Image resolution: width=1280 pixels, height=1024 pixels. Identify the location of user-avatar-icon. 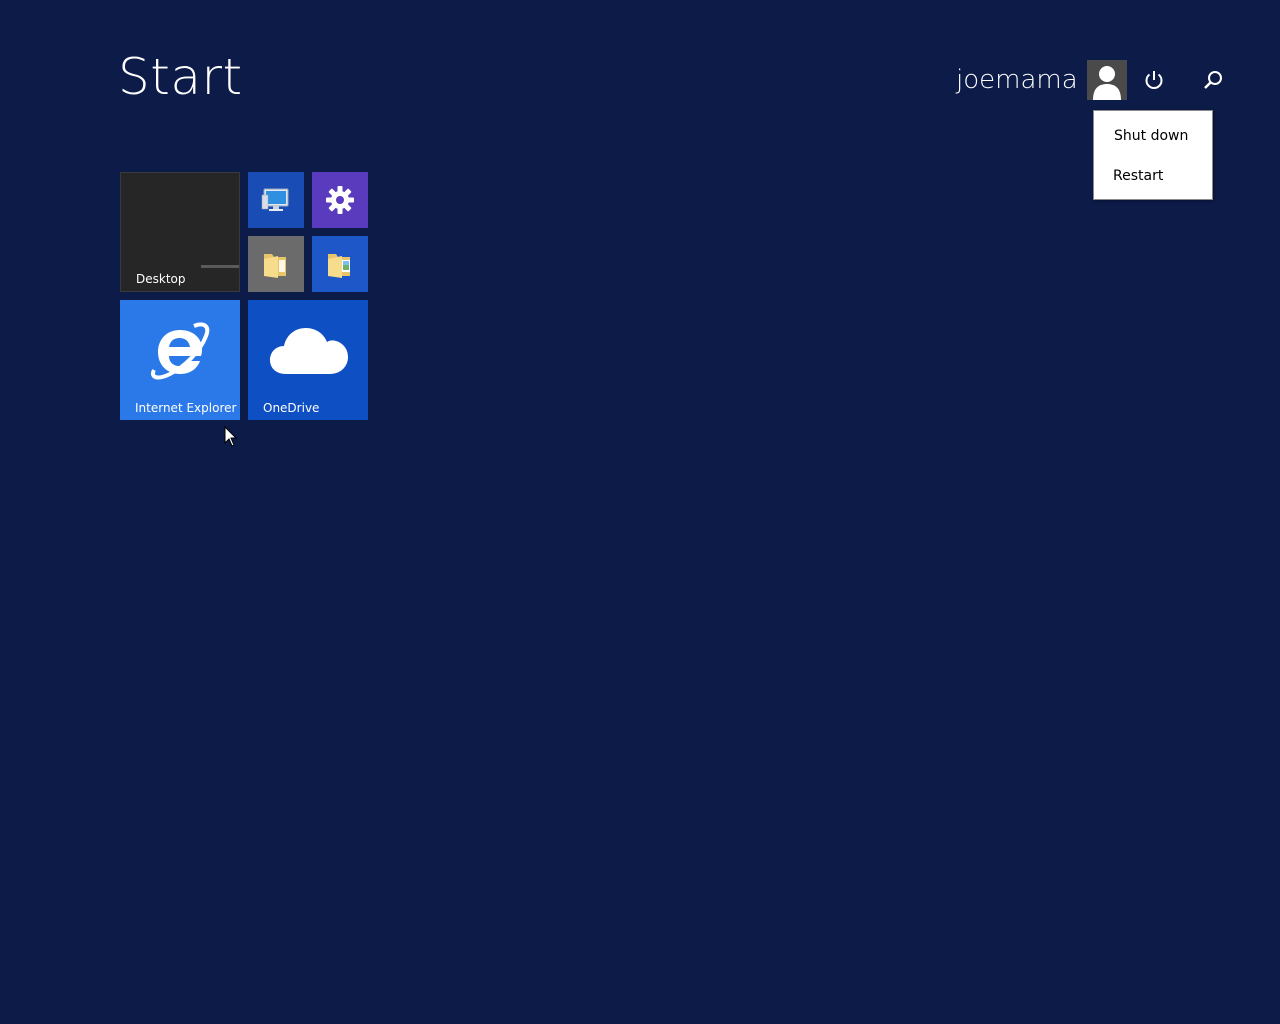
(1106, 80).